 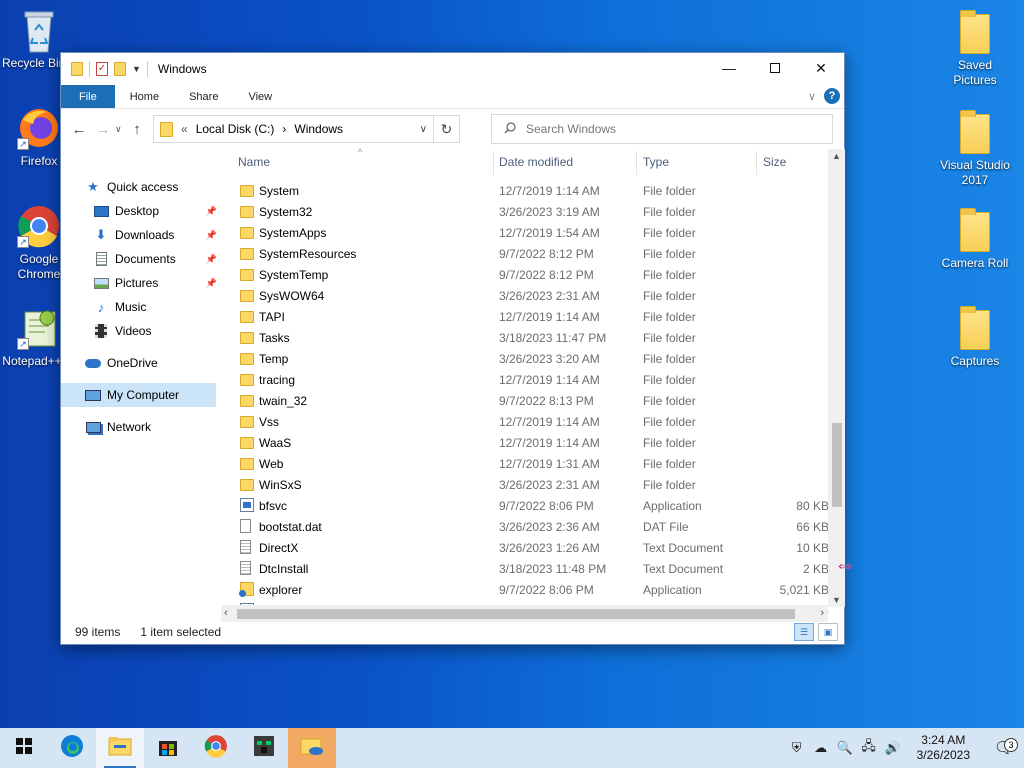 What do you see at coordinates (184, 129) in the screenshot?
I see `address-overflow: «` at bounding box center [184, 129].